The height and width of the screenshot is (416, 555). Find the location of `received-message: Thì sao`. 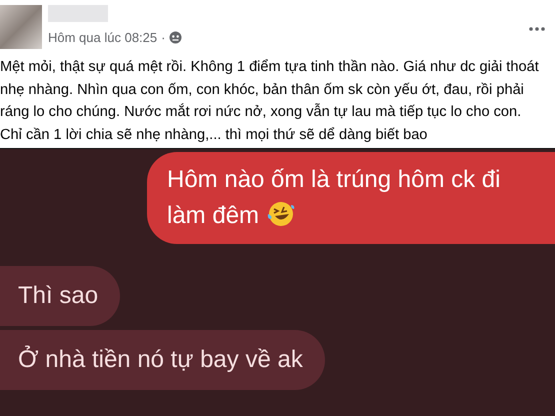

received-message: Thì sao is located at coordinates (60, 296).